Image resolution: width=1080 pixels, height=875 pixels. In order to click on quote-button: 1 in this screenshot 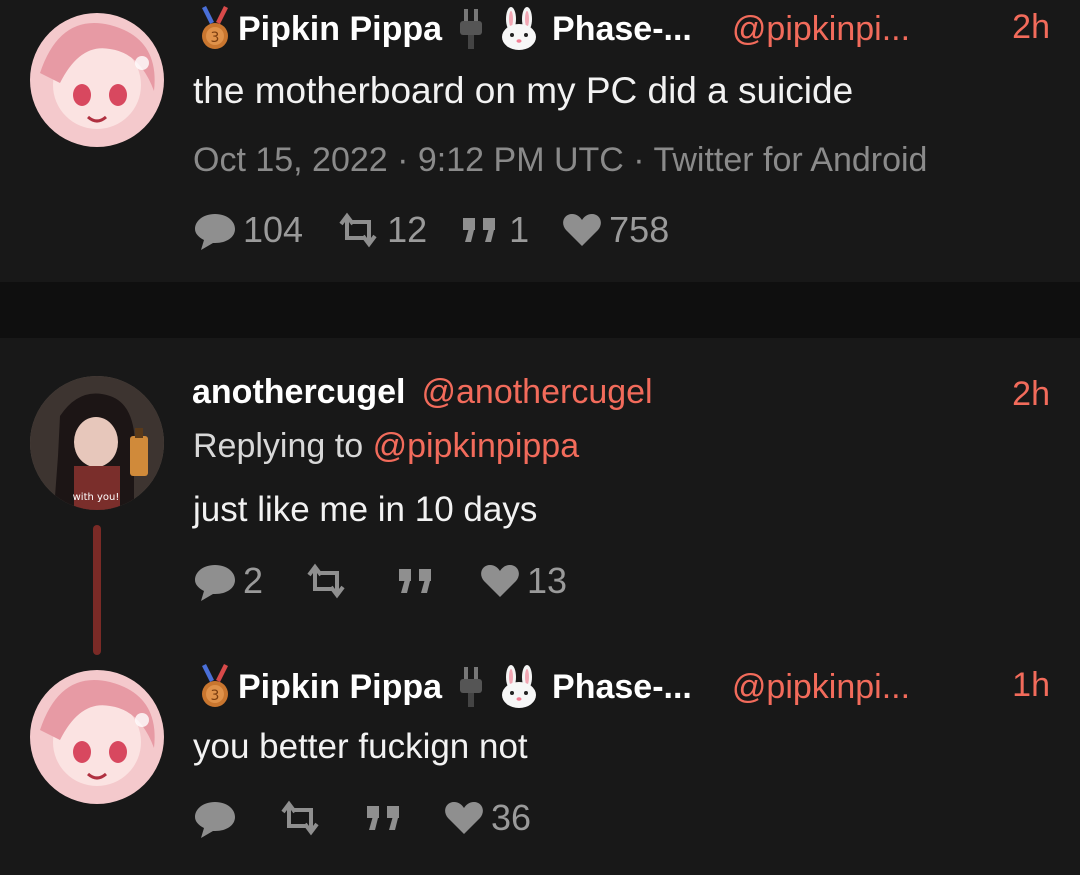, I will do `click(494, 230)`.